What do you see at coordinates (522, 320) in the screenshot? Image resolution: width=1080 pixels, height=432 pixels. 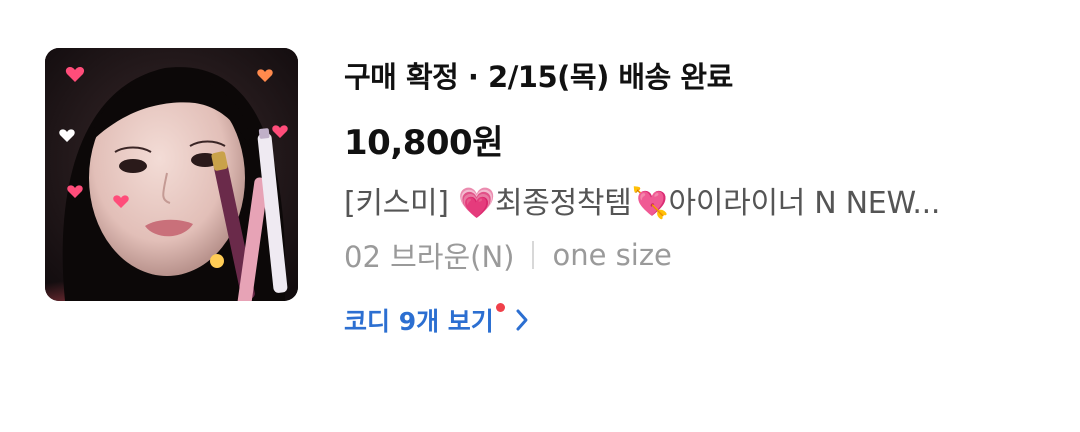 I see `chevron-right-icon` at bounding box center [522, 320].